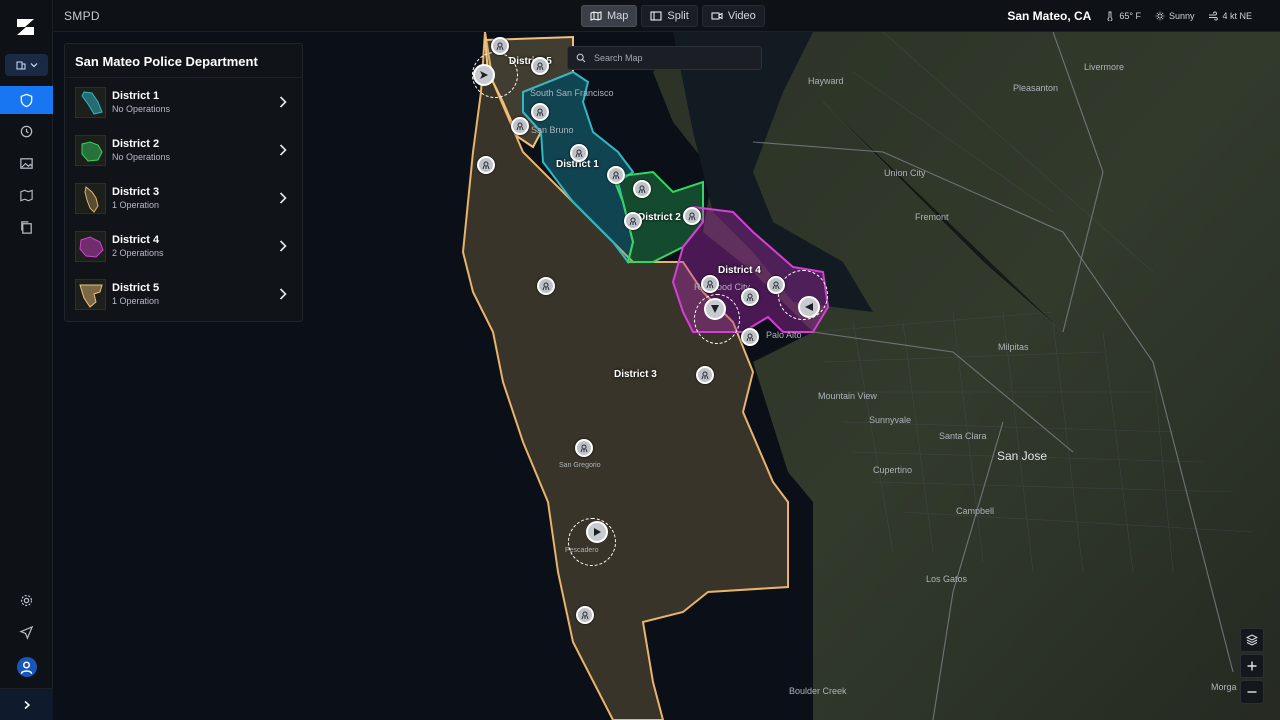 The height and width of the screenshot is (720, 1280). I want to click on send-icon, so click(26, 632).